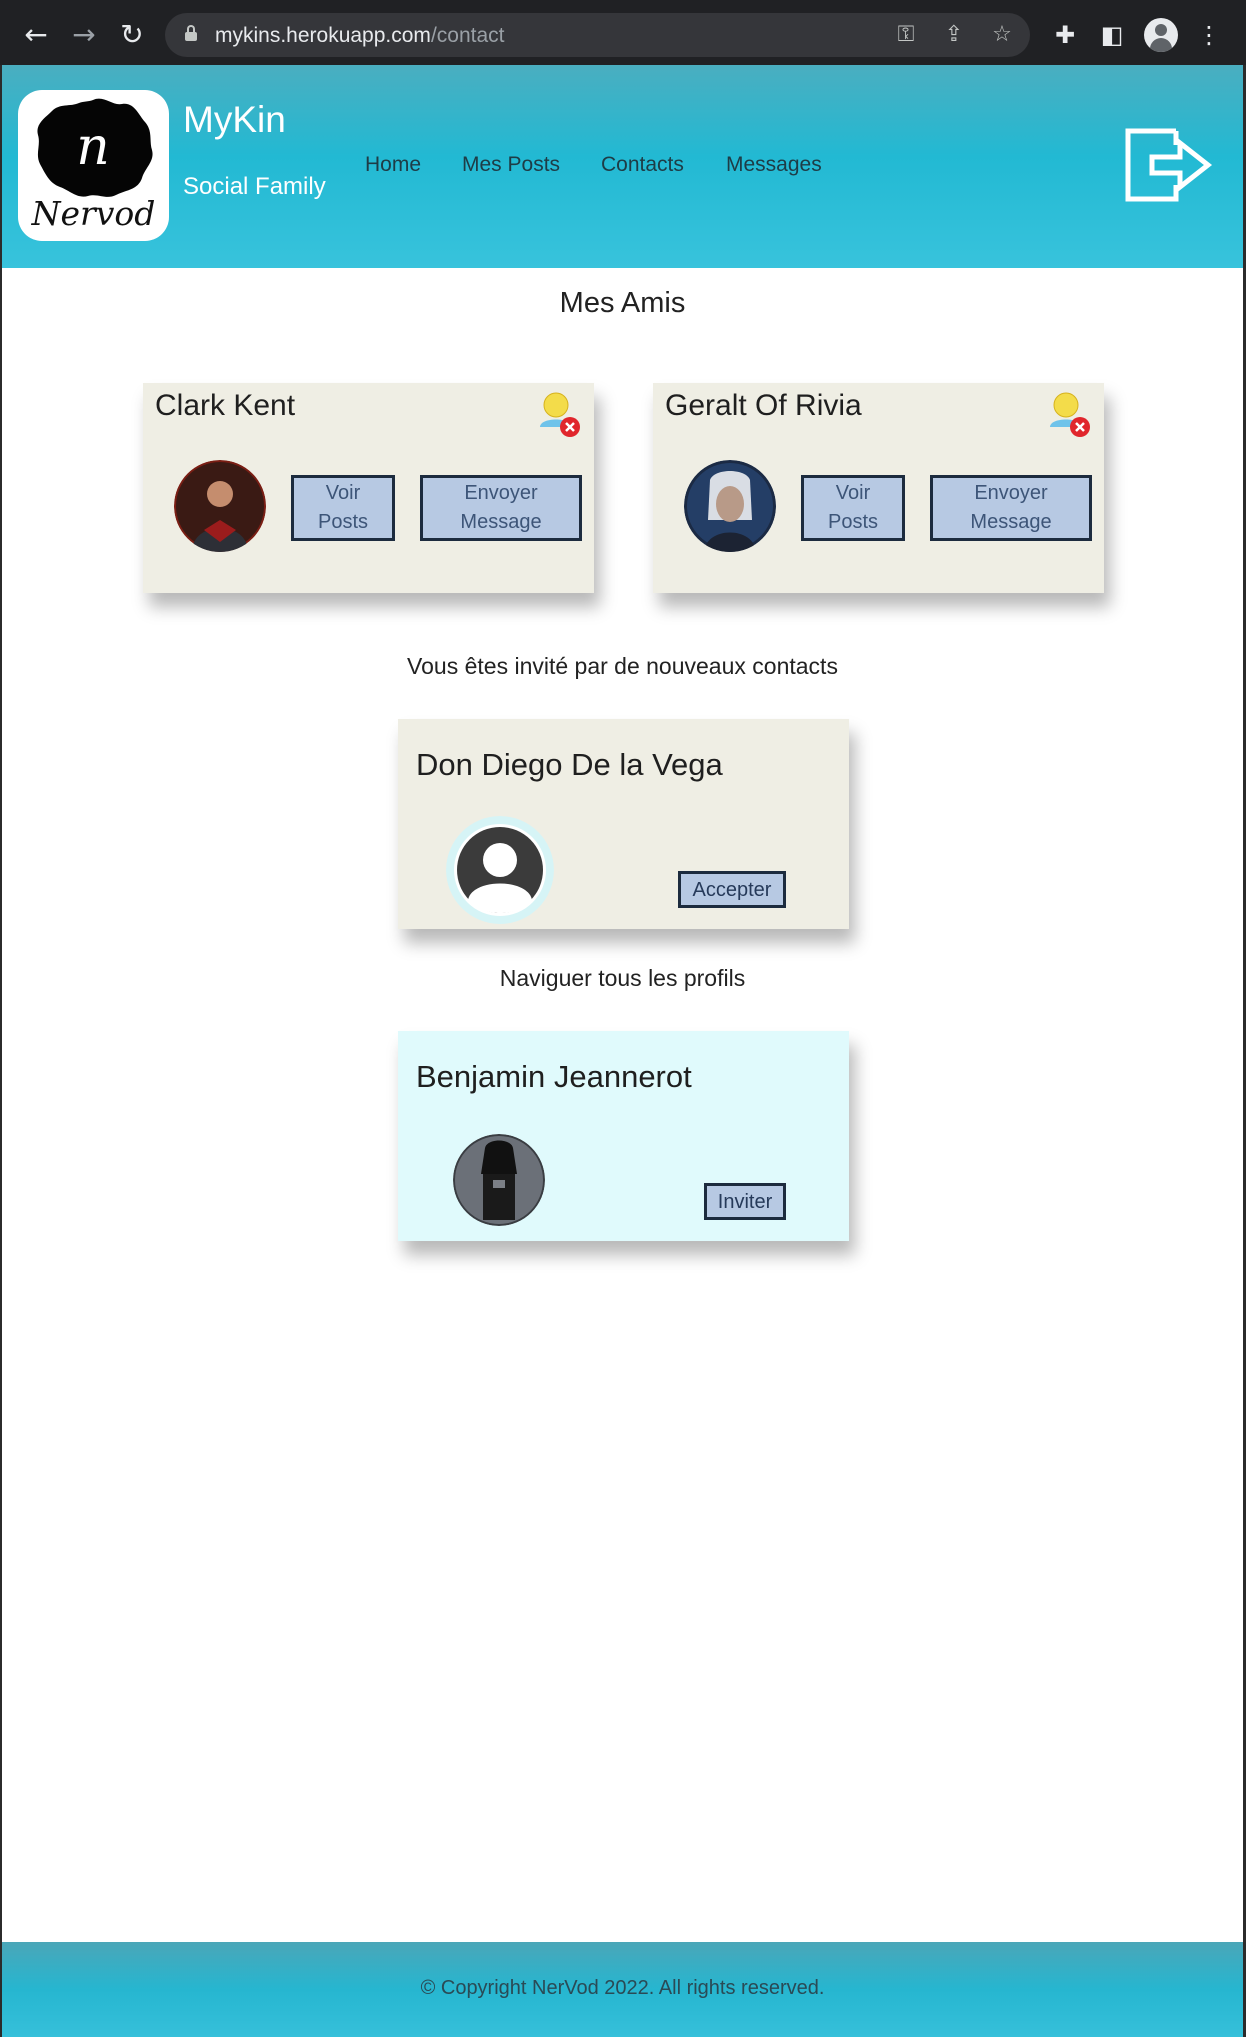 Image resolution: width=1246 pixels, height=2037 pixels. What do you see at coordinates (1065, 35) in the screenshot?
I see `extensions-icon: ✚` at bounding box center [1065, 35].